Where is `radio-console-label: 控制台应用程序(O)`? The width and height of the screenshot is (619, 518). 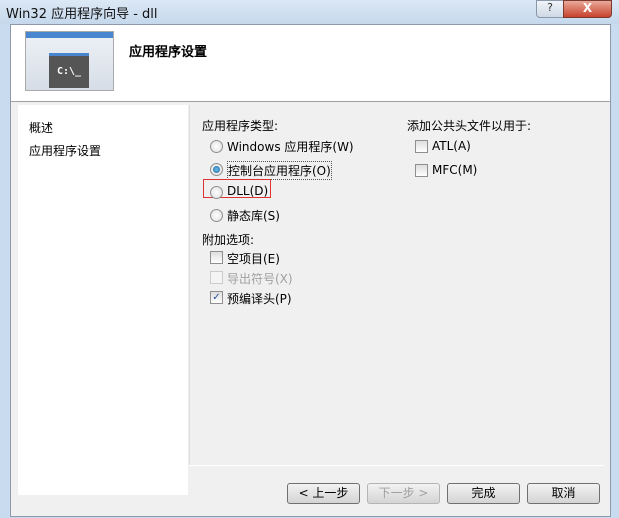 radio-console-label: 控制台应用程序(O) is located at coordinates (279, 170).